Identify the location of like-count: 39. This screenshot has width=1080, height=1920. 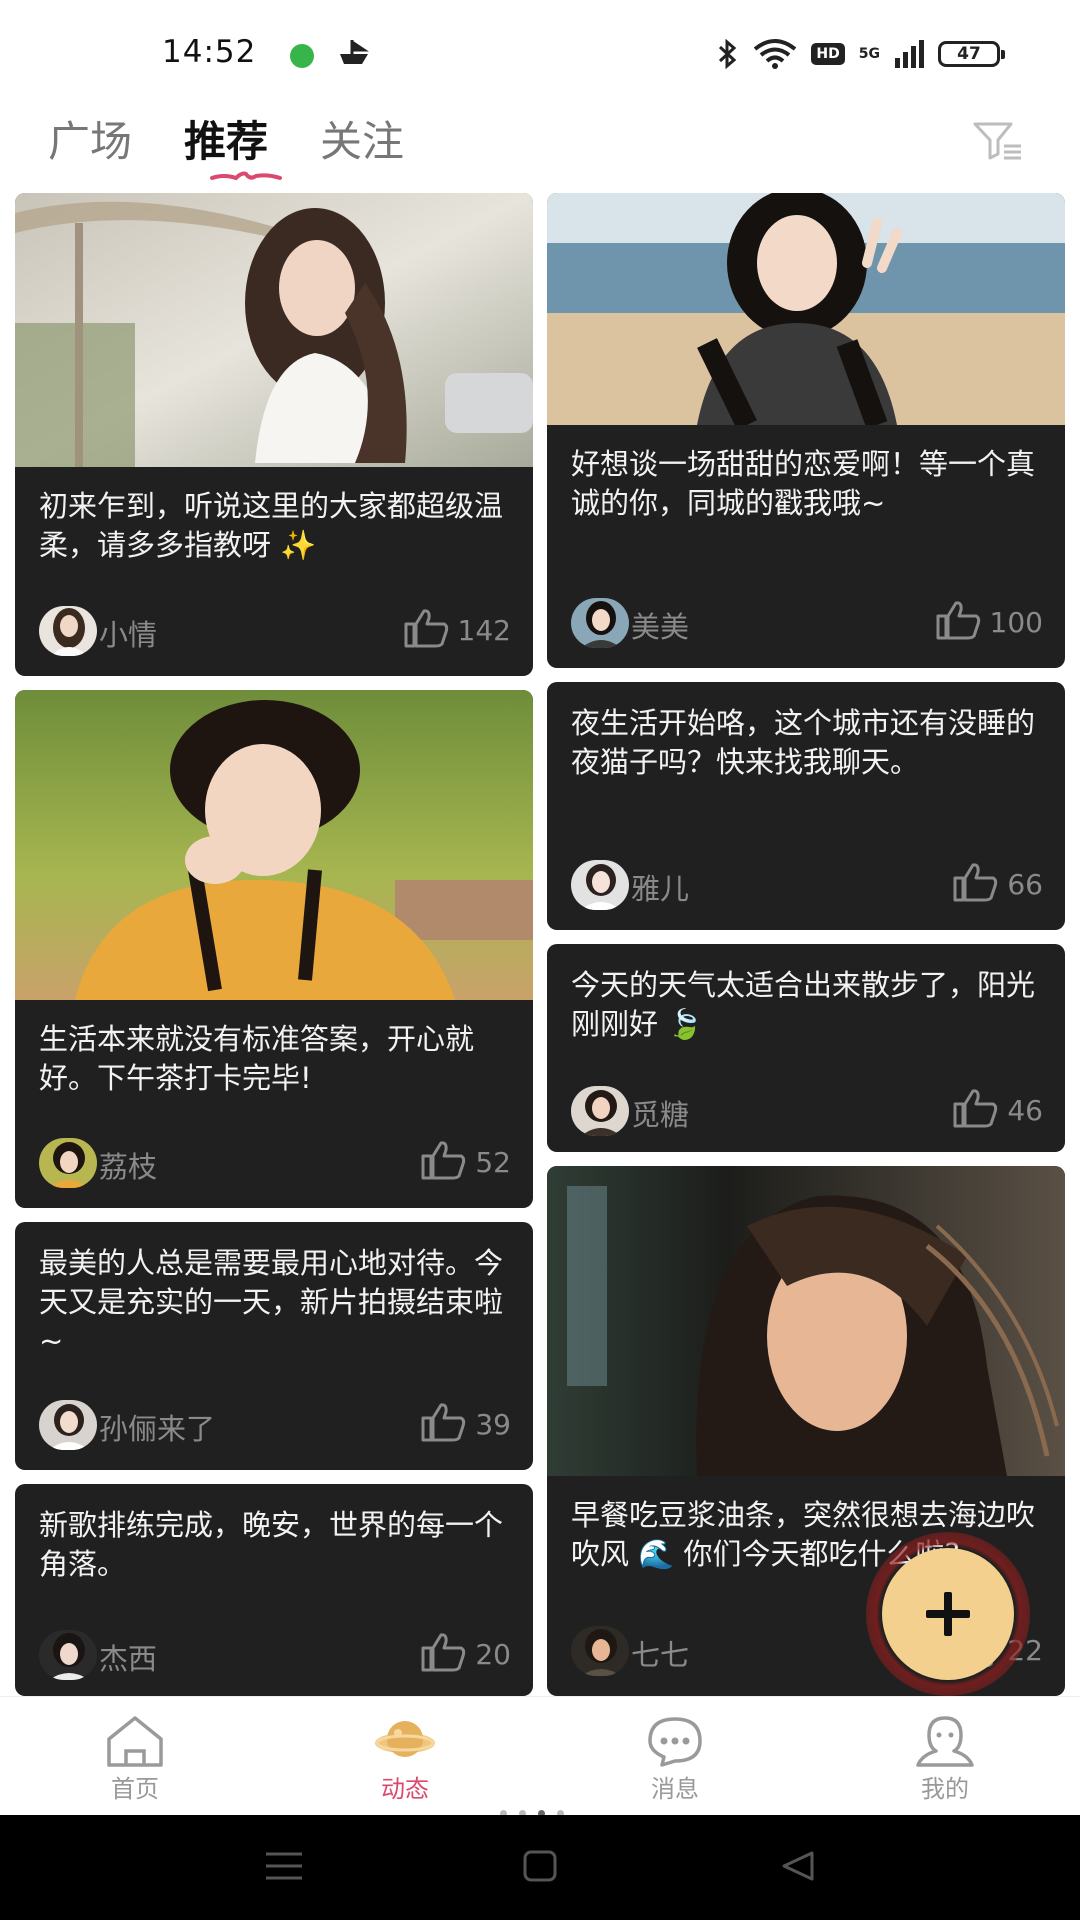
(493, 1424).